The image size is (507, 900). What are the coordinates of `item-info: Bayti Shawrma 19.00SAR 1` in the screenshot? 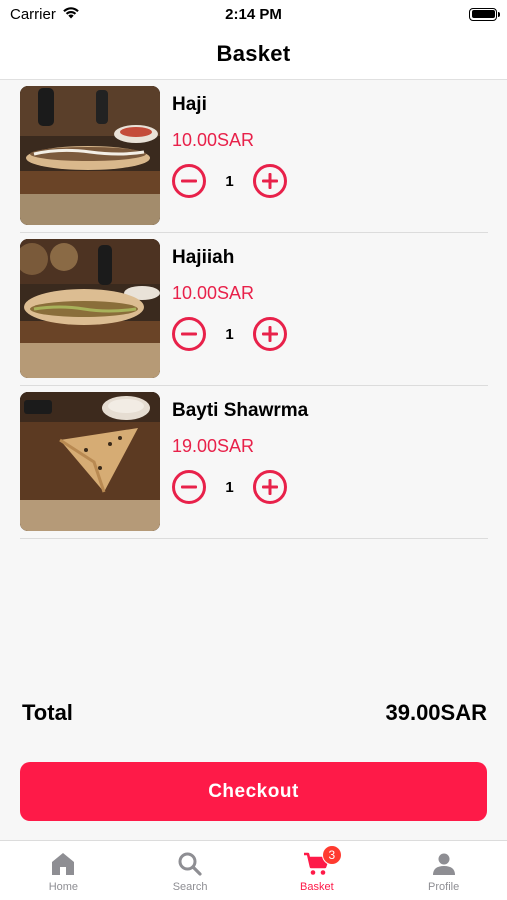 It's located at (240, 448).